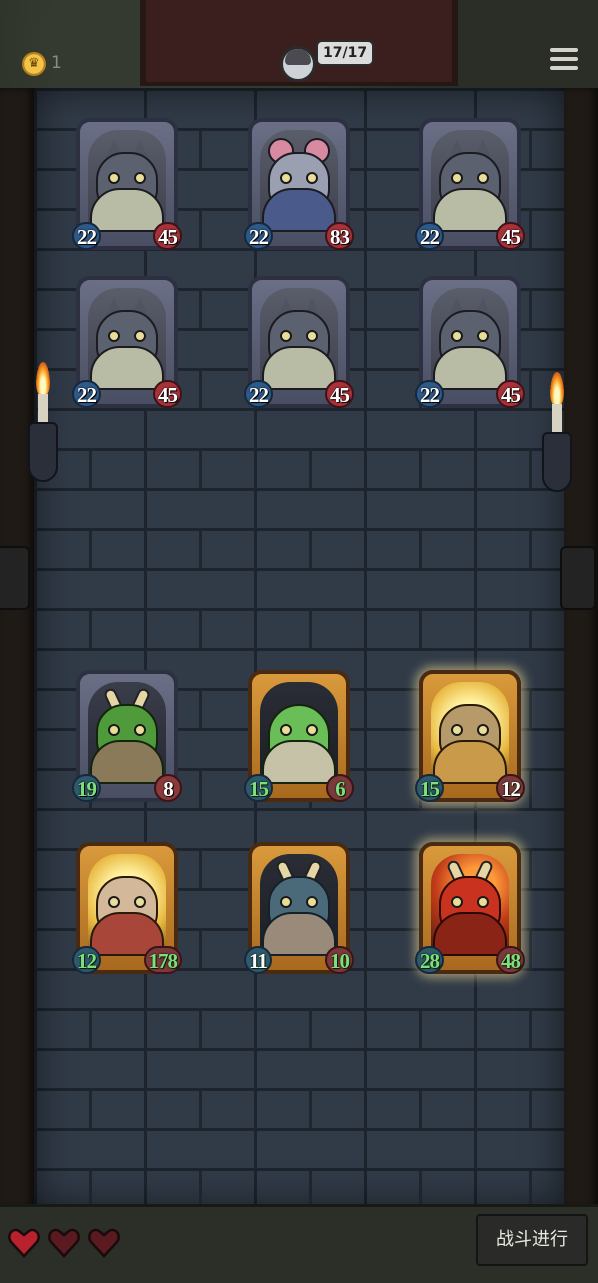  I want to click on hamburger-menu-icon, so click(564, 61).